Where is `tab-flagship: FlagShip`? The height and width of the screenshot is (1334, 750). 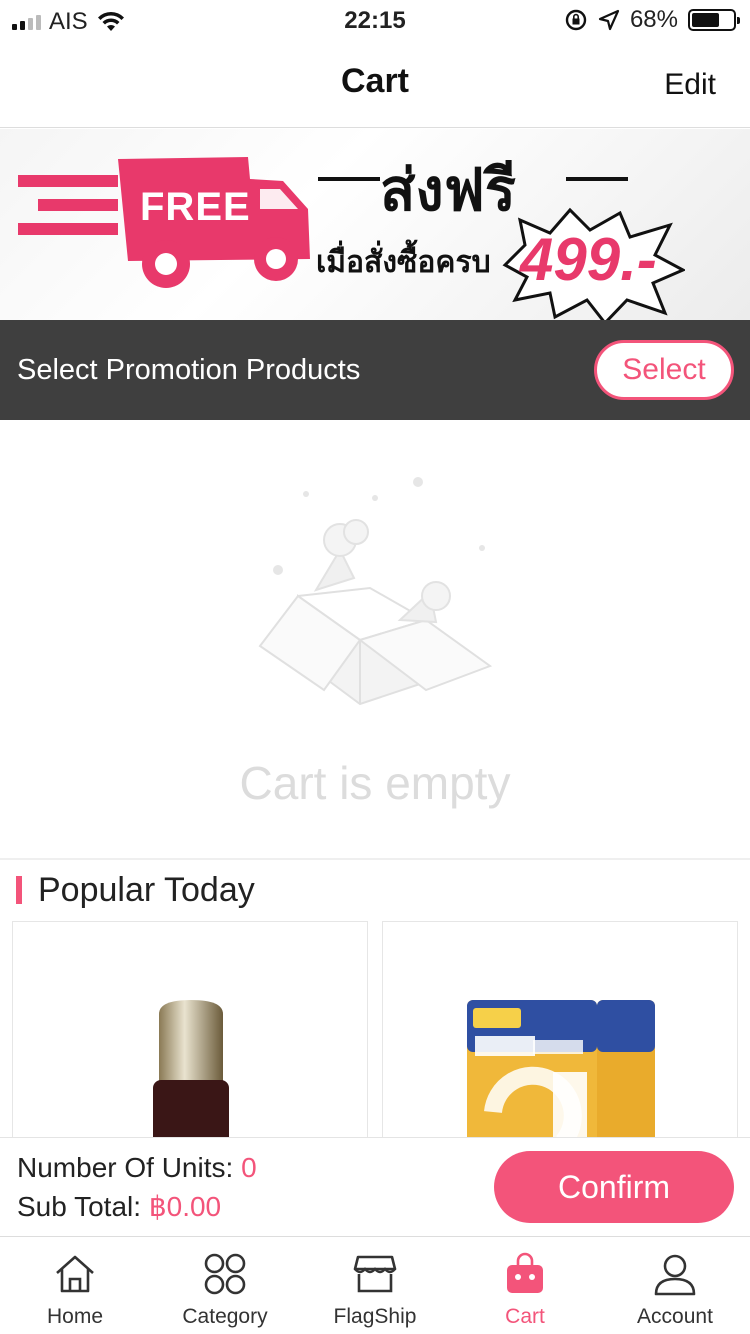 tab-flagship: FlagShip is located at coordinates (375, 1285).